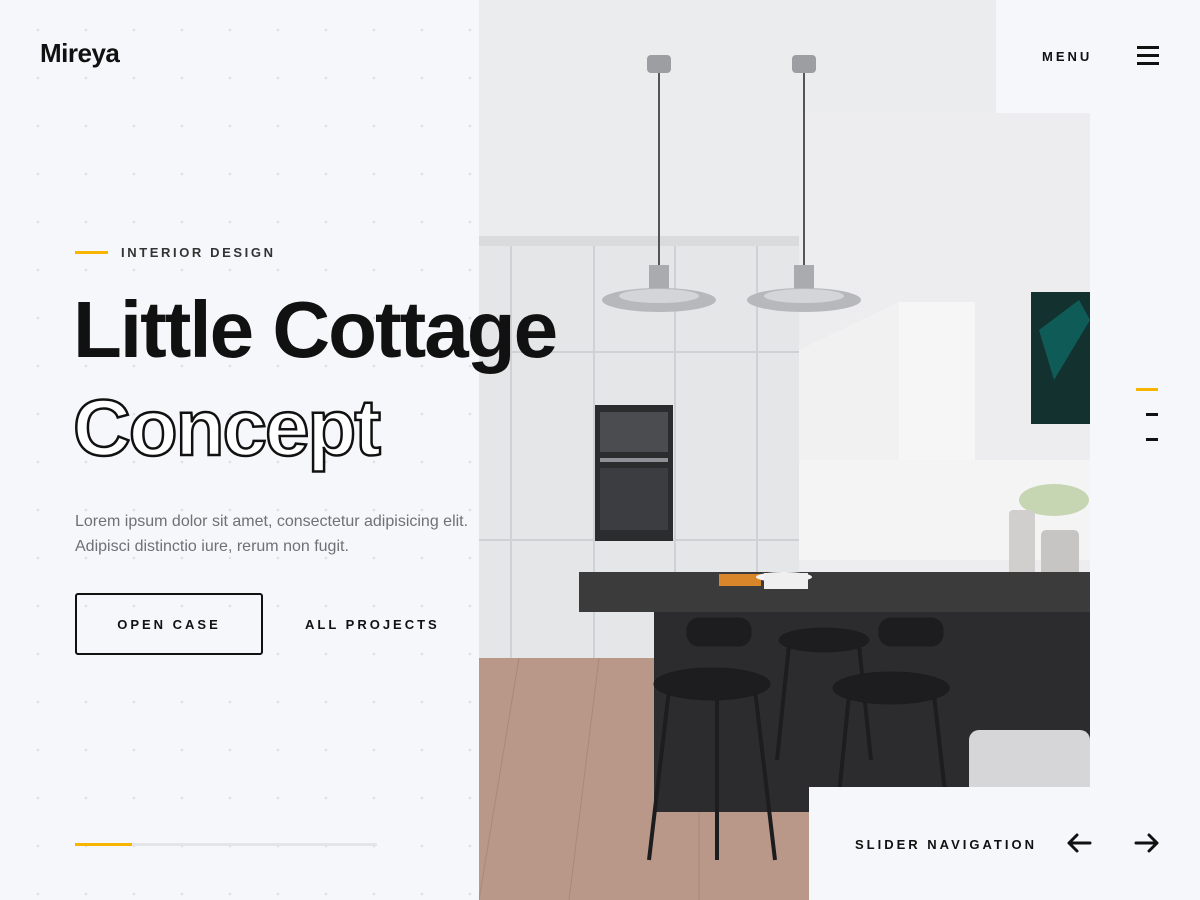  What do you see at coordinates (1147, 843) in the screenshot?
I see `arrow-right-icon` at bounding box center [1147, 843].